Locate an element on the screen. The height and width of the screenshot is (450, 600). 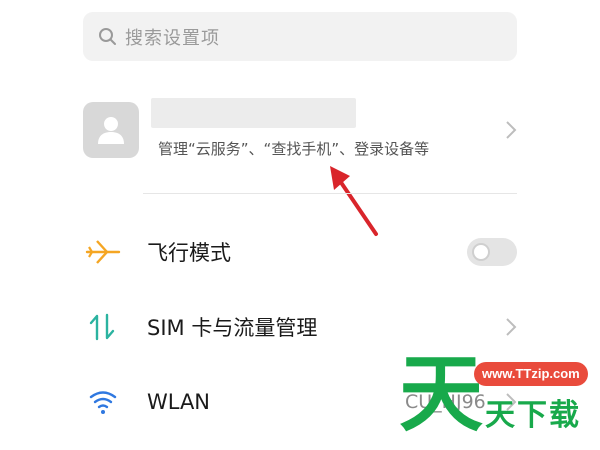
account-subtitle: 管理“云服务”、“查找手机”、登录设备等 is located at coordinates (294, 149).